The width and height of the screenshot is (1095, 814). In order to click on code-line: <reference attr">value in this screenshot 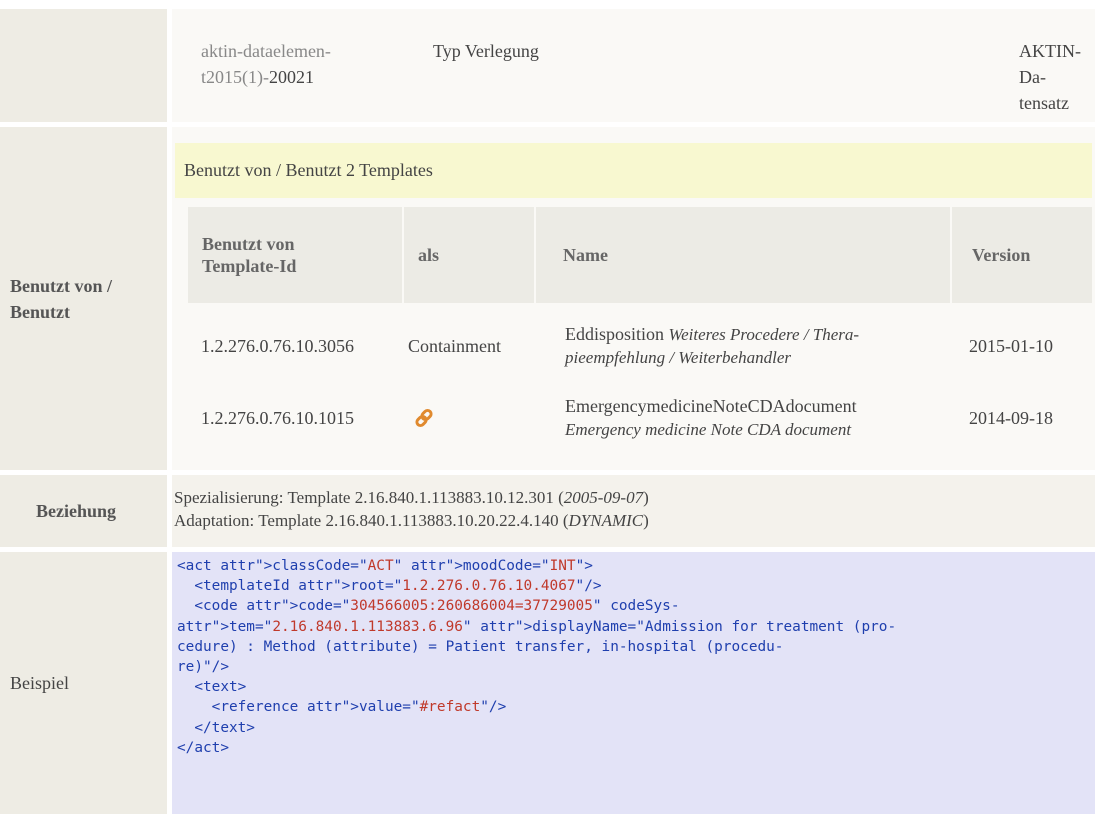, I will do `click(290, 707)`.